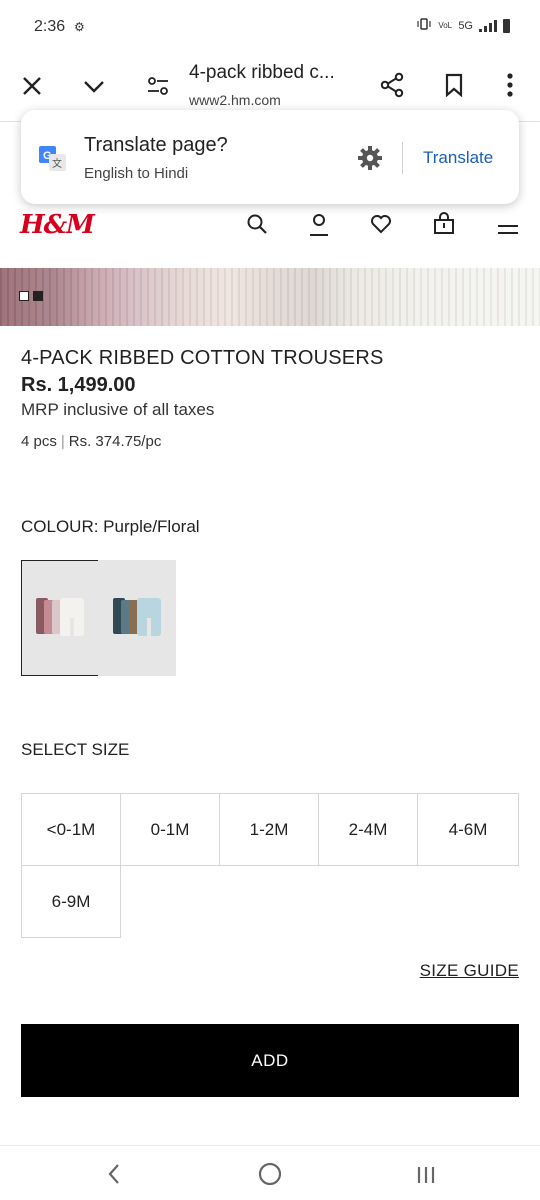  I want to click on image-texture, so click(270, 297).